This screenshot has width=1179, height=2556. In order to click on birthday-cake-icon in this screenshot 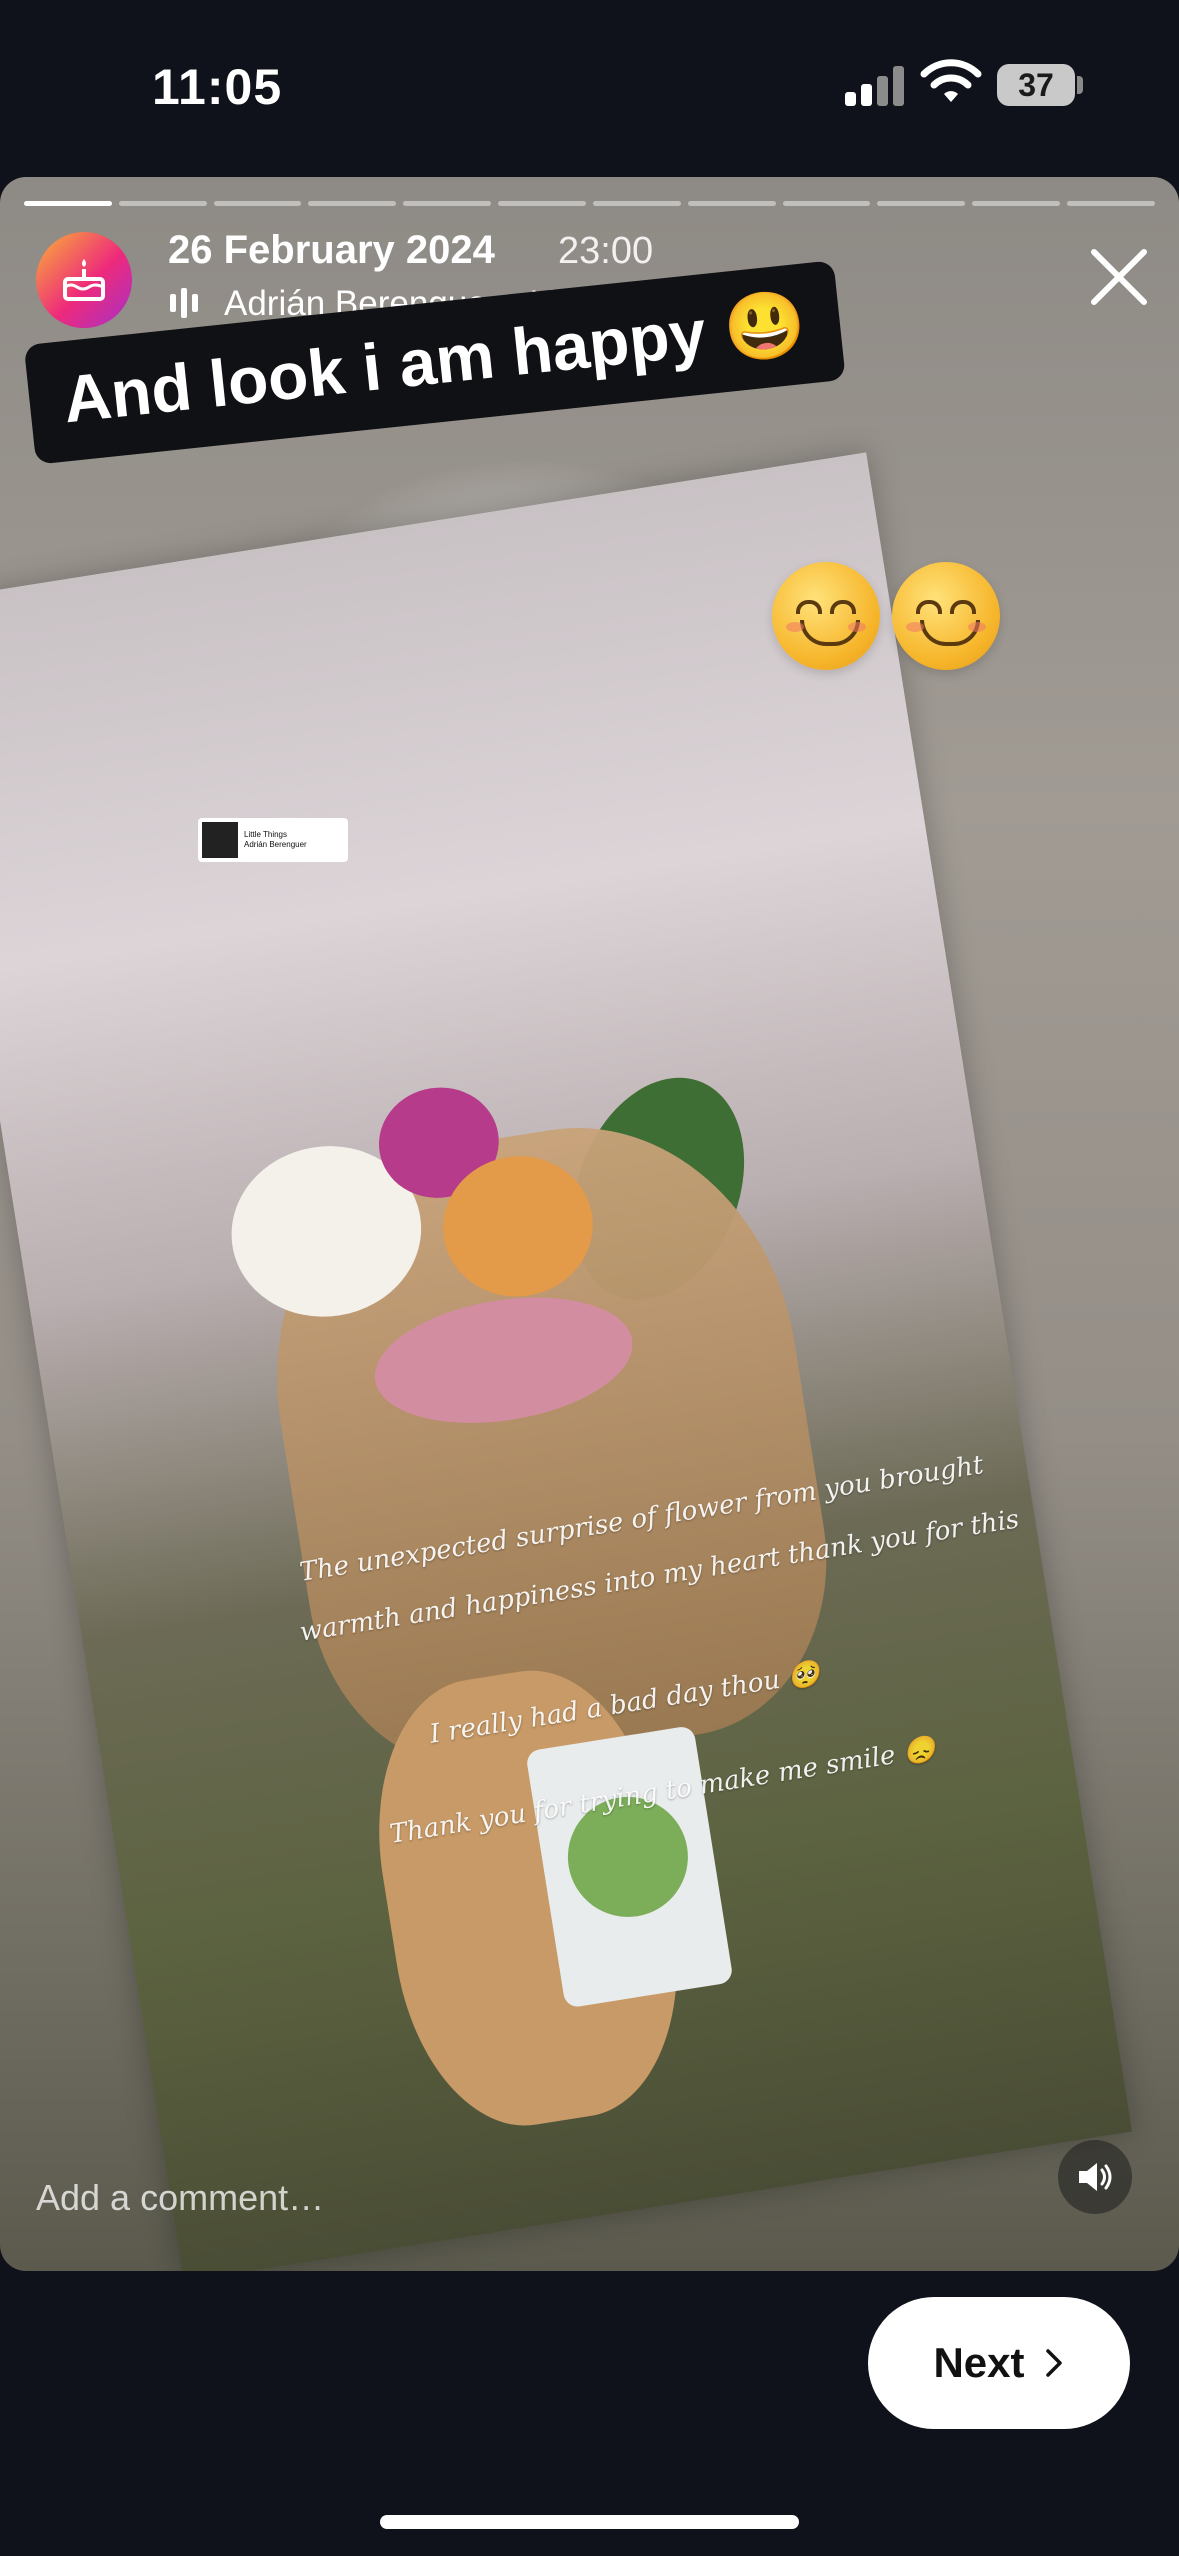, I will do `click(84, 280)`.